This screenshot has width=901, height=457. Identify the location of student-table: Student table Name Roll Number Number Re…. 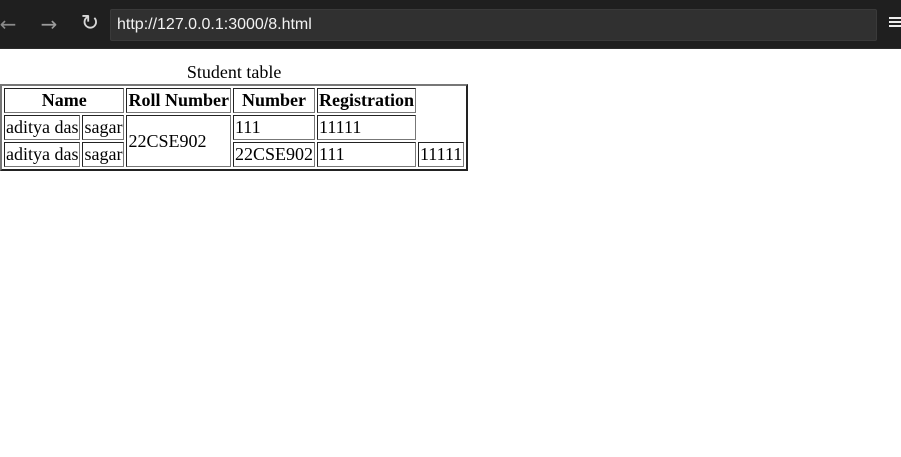
(234, 115).